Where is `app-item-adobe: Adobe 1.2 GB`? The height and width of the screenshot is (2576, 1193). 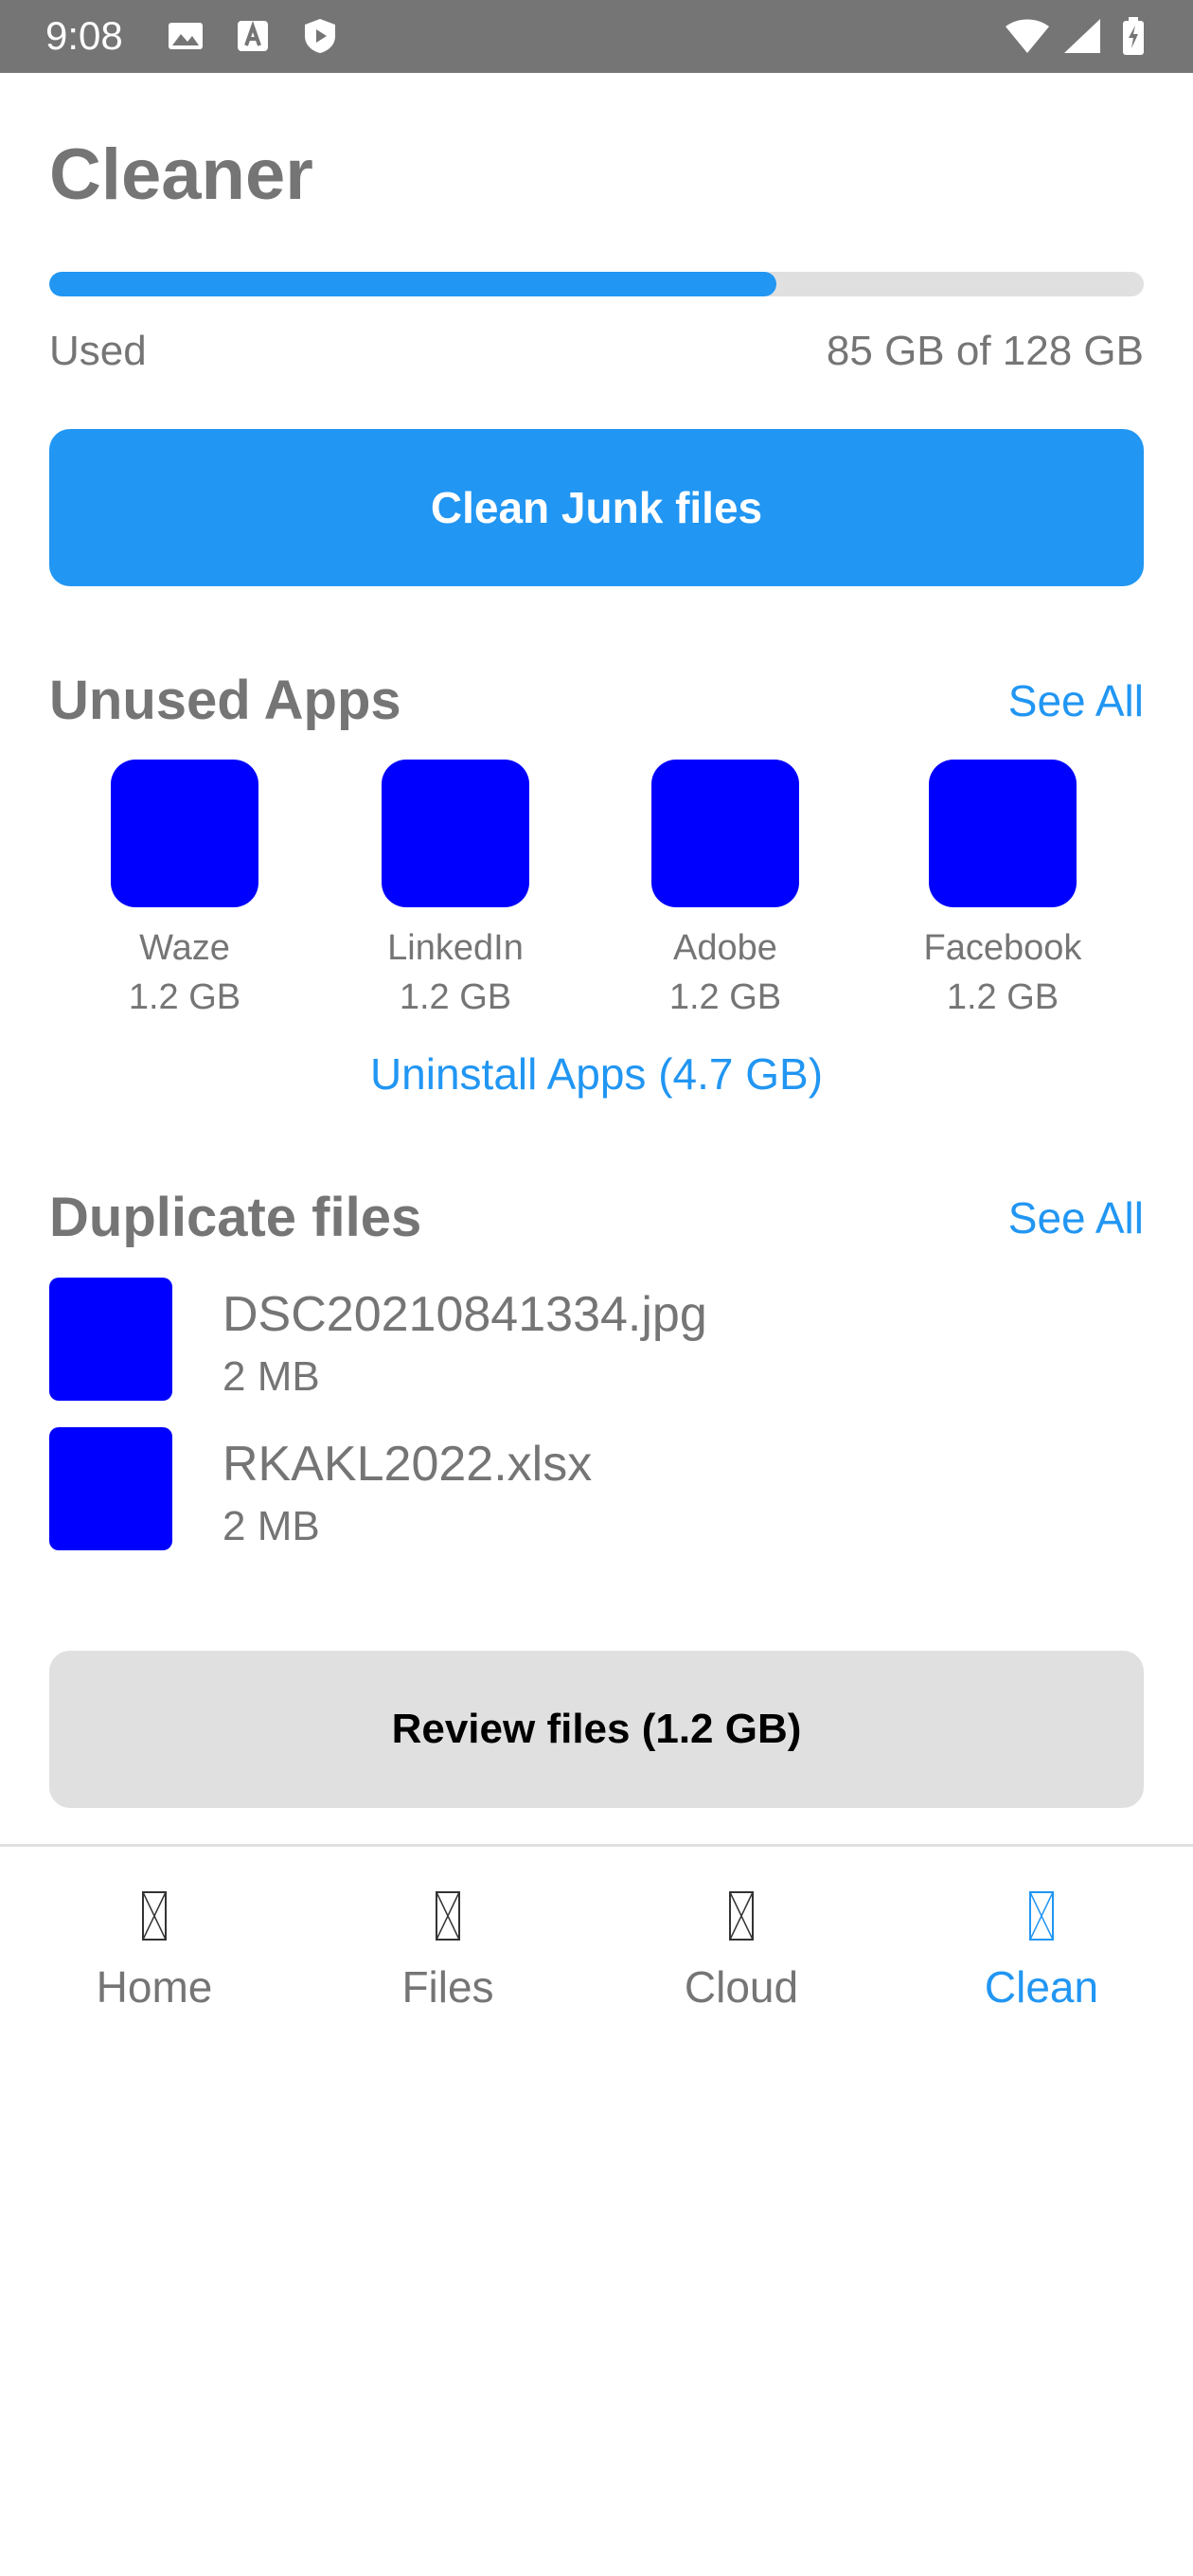
app-item-adobe: Adobe 1.2 GB is located at coordinates (725, 890).